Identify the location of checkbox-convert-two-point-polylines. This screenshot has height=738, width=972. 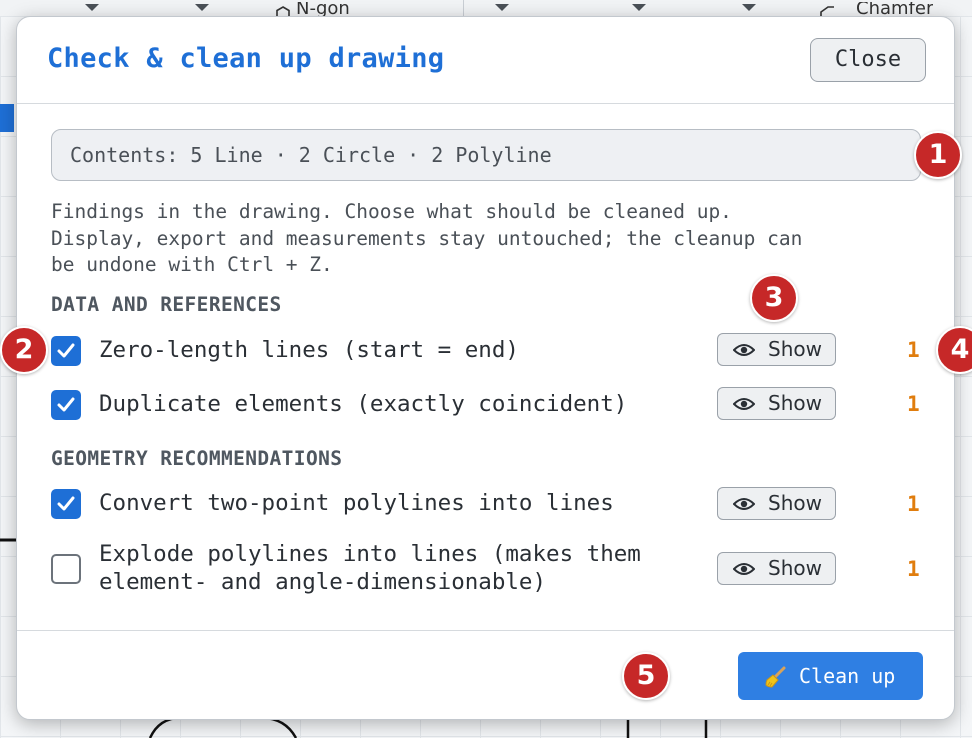
(66, 504).